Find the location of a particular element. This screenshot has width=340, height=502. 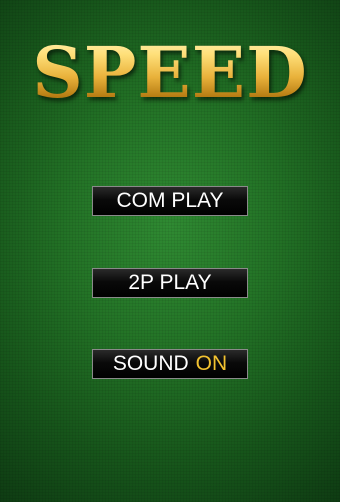

sound-toggle-button: SOUND ON is located at coordinates (170, 364).